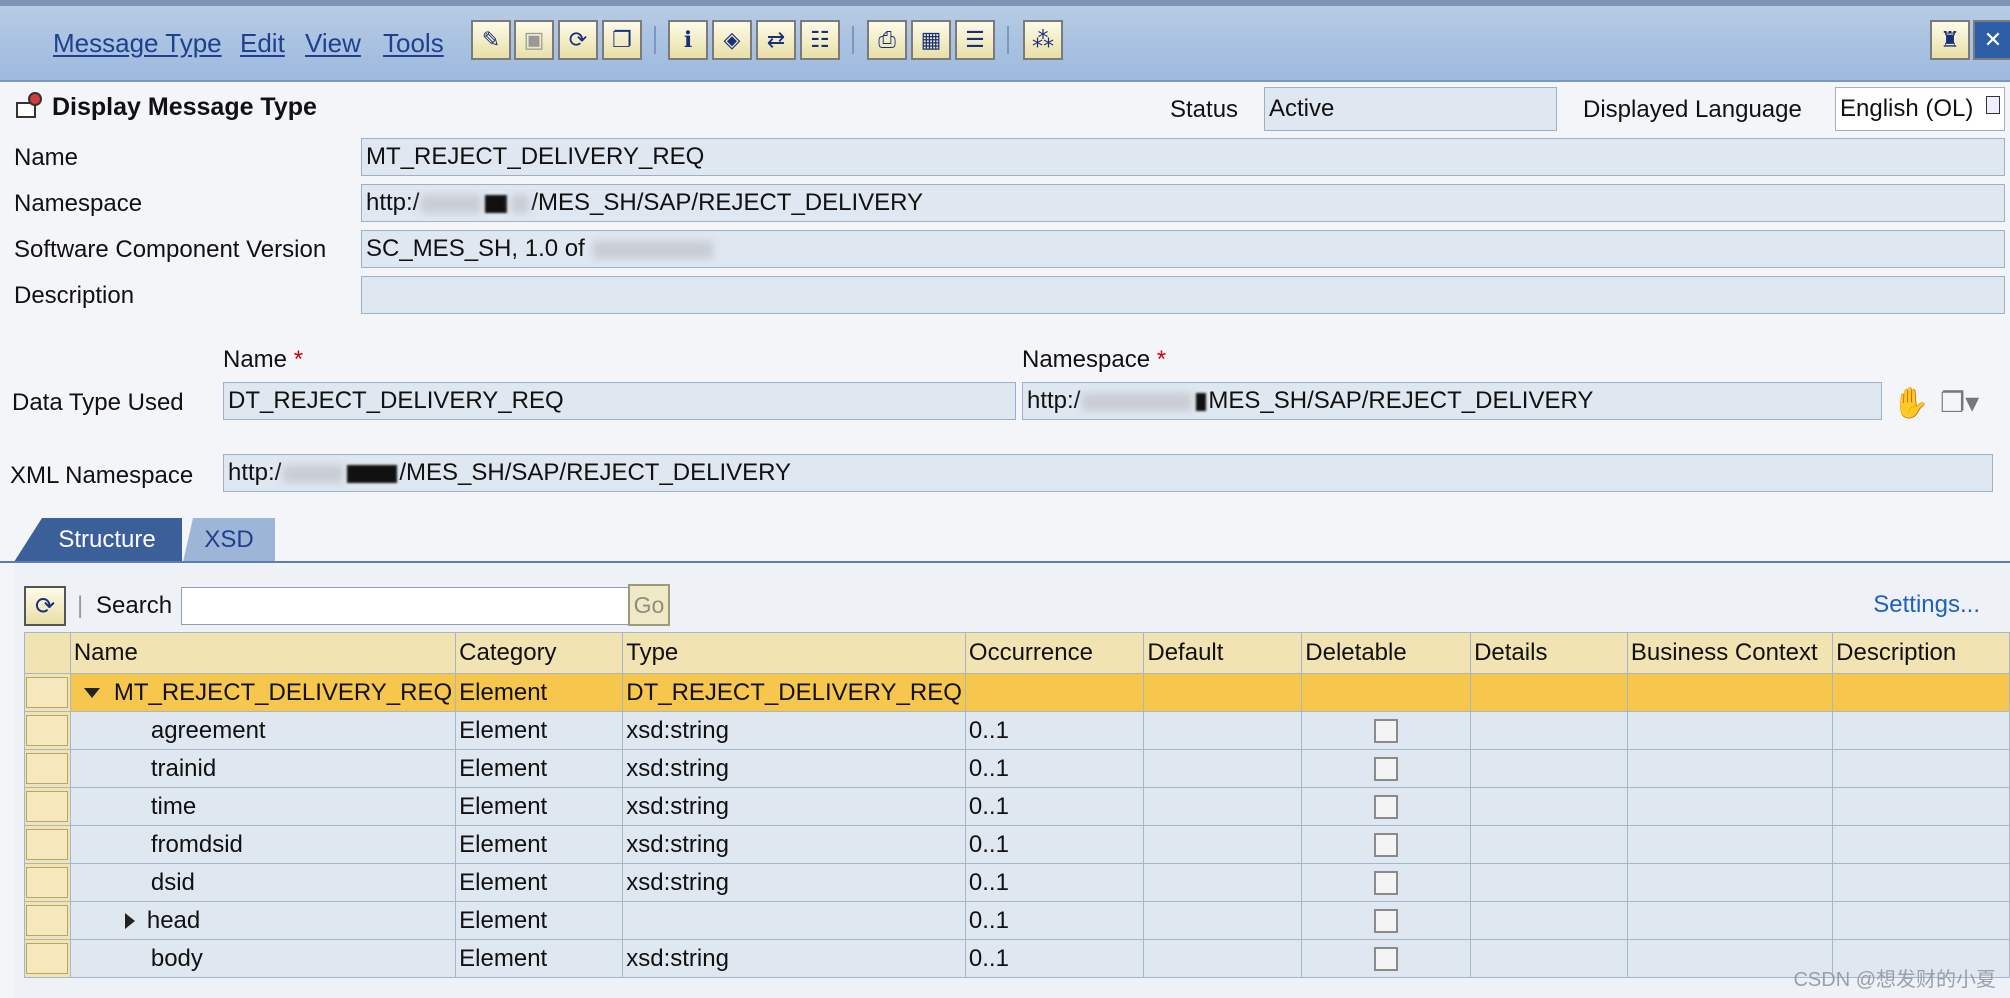  I want to click on go-button: Go, so click(649, 605).